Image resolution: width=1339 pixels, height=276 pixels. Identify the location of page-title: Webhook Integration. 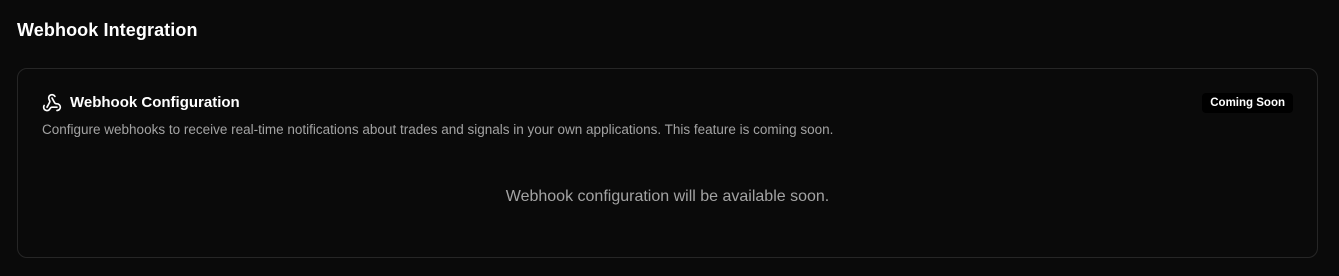
(107, 30).